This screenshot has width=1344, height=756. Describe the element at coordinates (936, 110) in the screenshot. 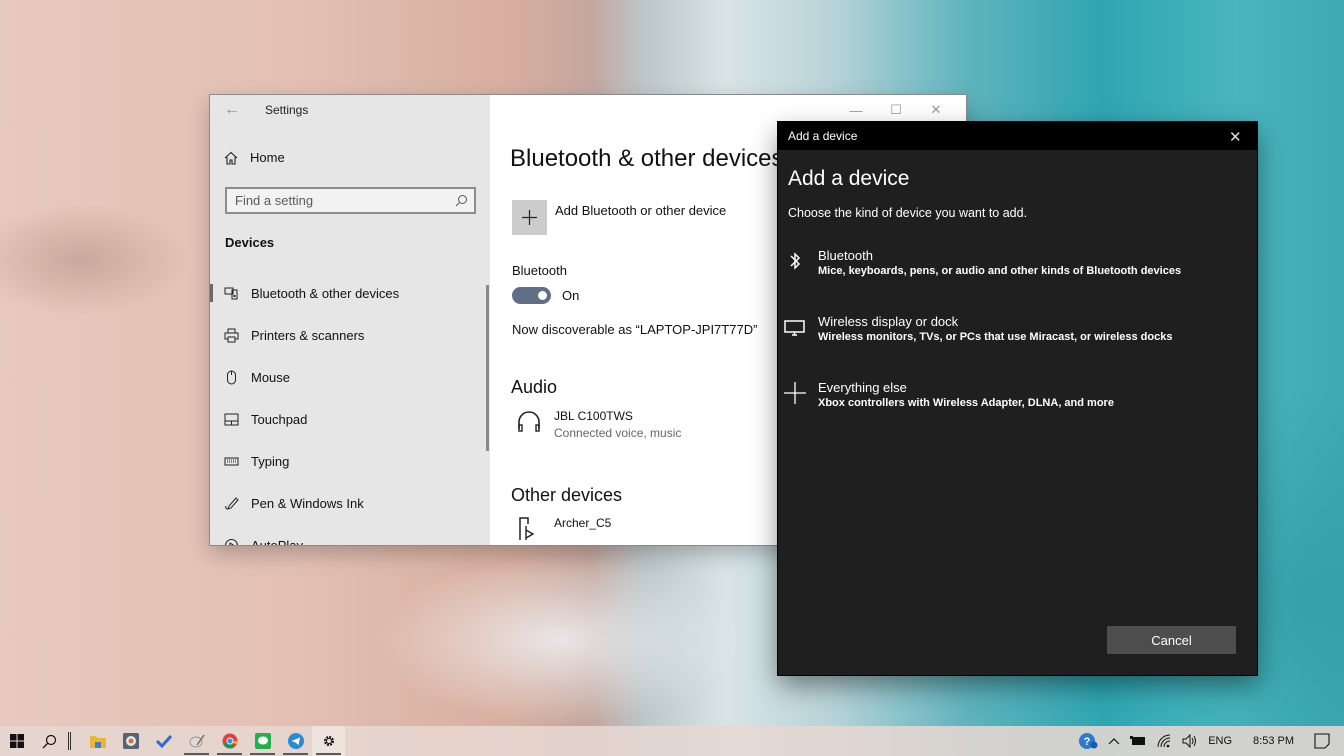

I see `close-button: ✕` at that location.